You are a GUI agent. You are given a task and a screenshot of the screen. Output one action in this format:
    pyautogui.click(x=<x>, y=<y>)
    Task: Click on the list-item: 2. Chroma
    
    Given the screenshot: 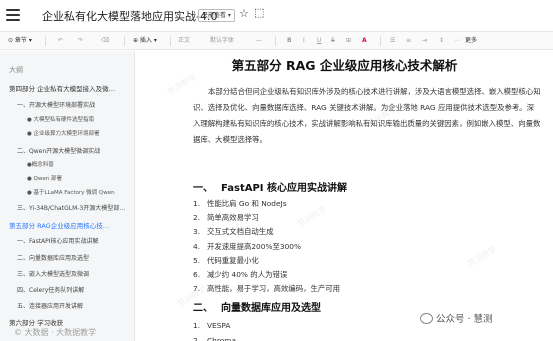 What is the action you would take?
    pyautogui.click(x=214, y=338)
    